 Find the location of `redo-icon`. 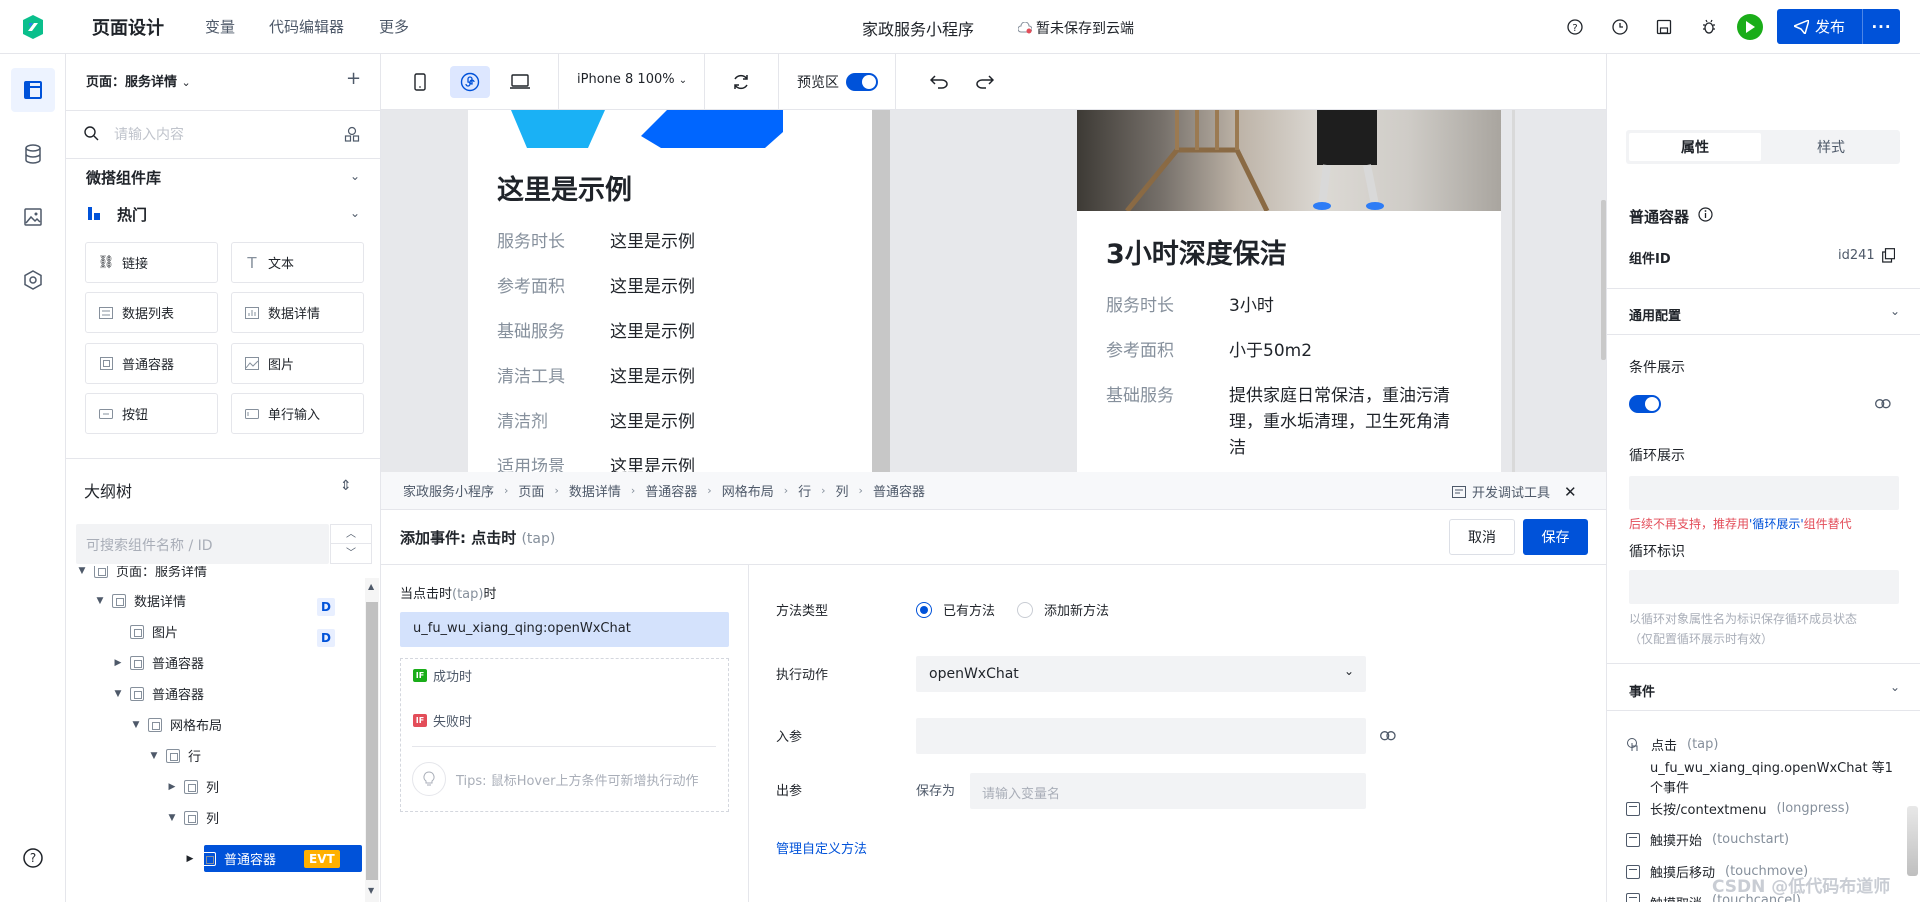

redo-icon is located at coordinates (985, 82).